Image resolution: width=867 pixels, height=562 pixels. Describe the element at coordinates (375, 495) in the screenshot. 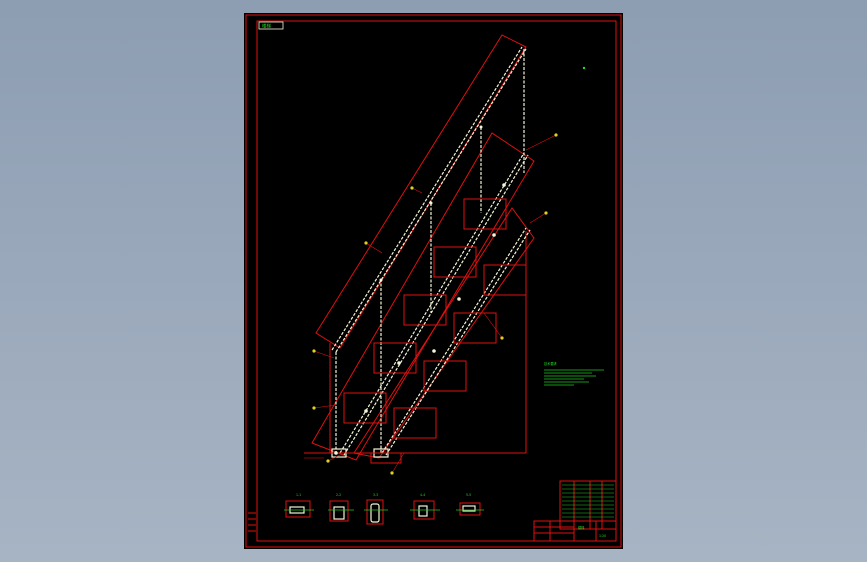

I see `svg-text: 3-3` at that location.